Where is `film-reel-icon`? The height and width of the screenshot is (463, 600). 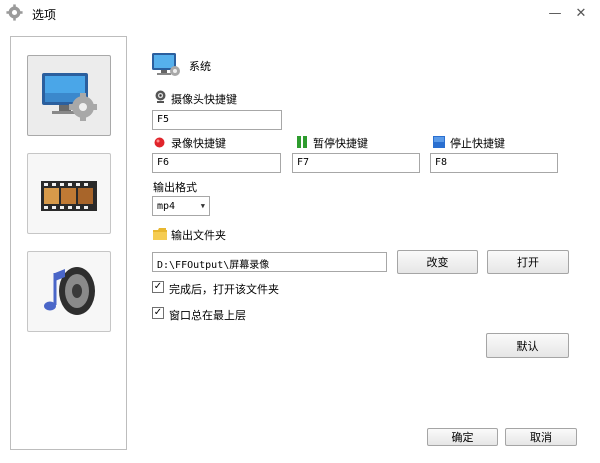
film-reel-icon is located at coordinates (69, 195).